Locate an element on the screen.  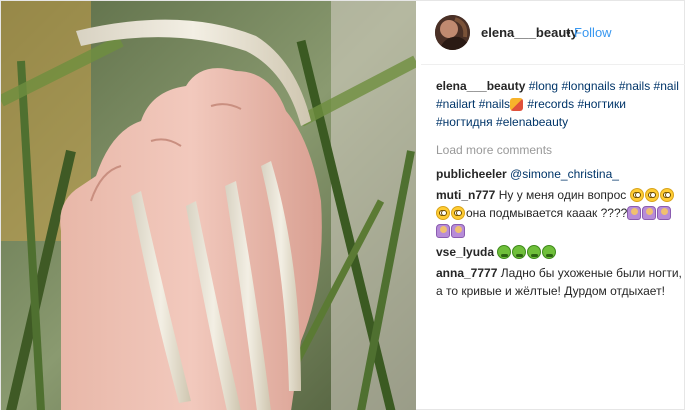
comment-username: publicheeler is located at coordinates (471, 174).